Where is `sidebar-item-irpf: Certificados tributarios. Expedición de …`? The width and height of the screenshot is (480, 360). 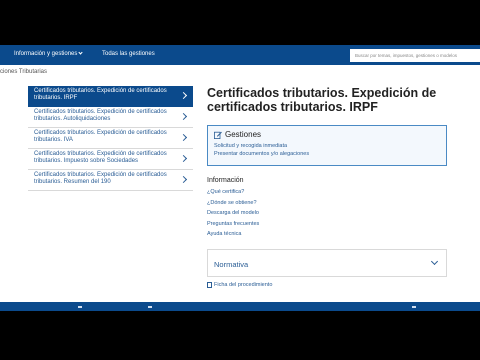 sidebar-item-irpf: Certificados tributarios. Expedición de … is located at coordinates (110, 96).